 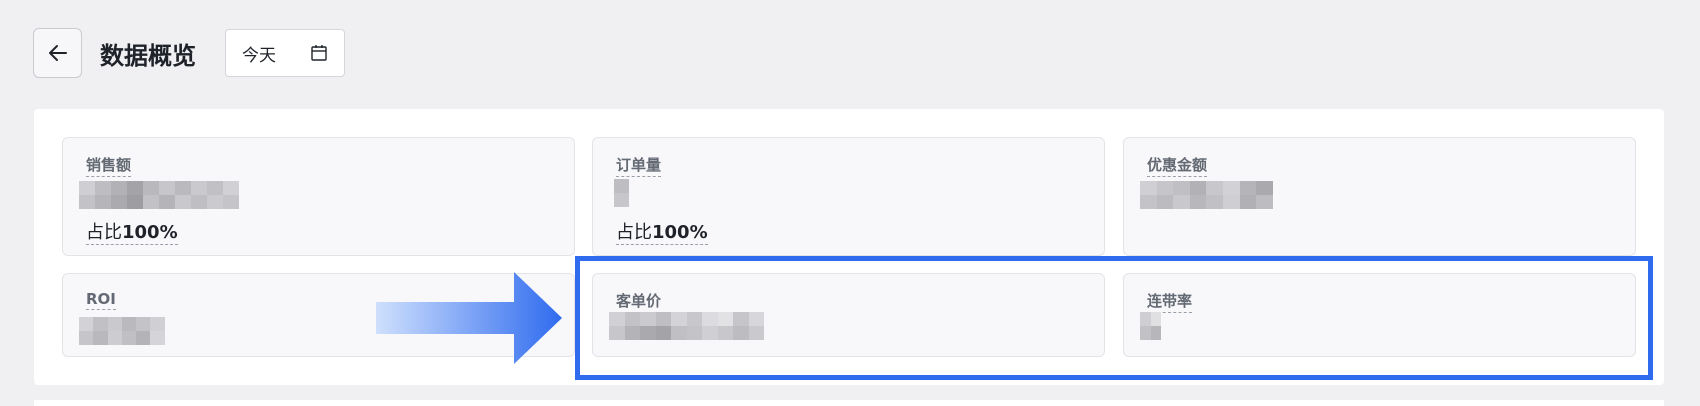 I want to click on date-range-picker: 今天, so click(x=285, y=53).